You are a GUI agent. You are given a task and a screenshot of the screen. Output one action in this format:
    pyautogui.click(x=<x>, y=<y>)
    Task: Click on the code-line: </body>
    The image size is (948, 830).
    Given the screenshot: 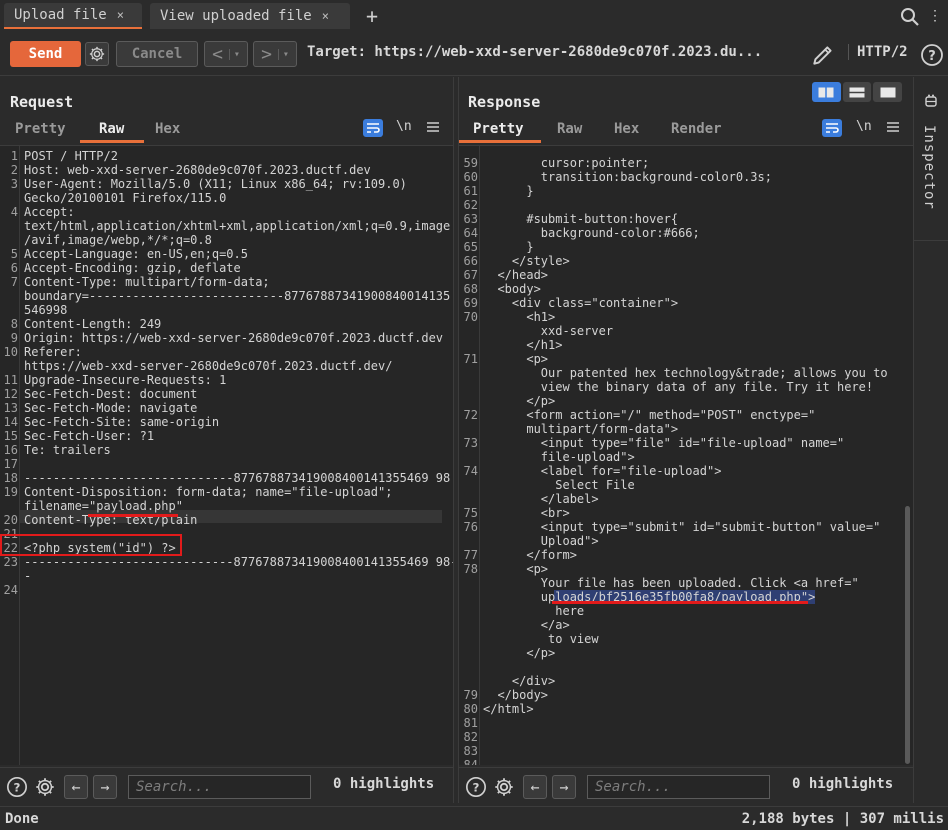 What is the action you would take?
    pyautogui.click(x=516, y=695)
    